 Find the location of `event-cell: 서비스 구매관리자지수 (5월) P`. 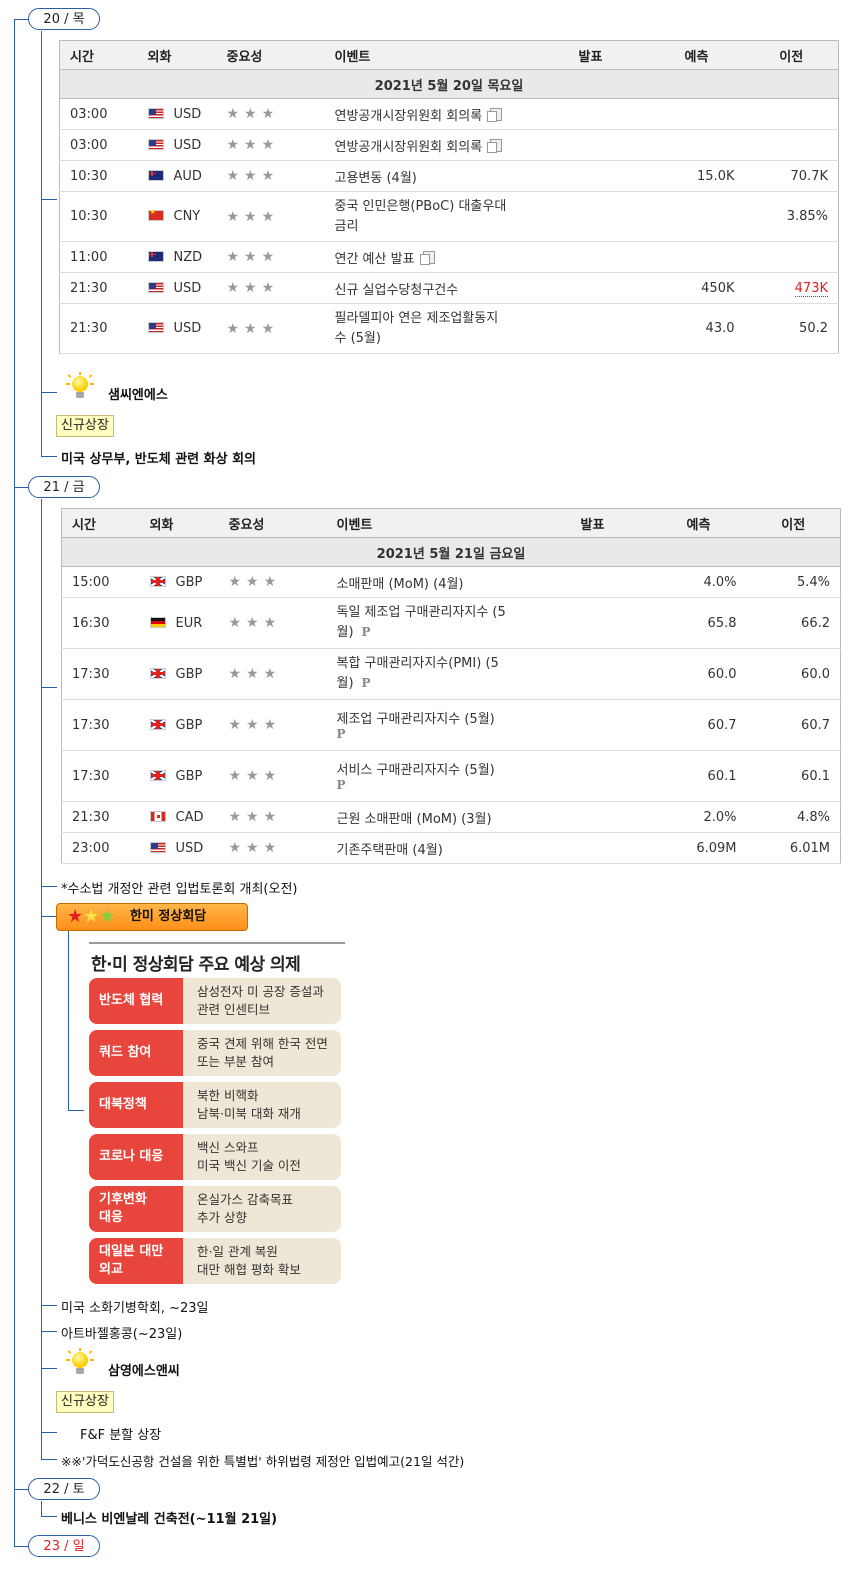

event-cell: 서비스 구매관리자지수 (5월) P is located at coordinates (448, 776).